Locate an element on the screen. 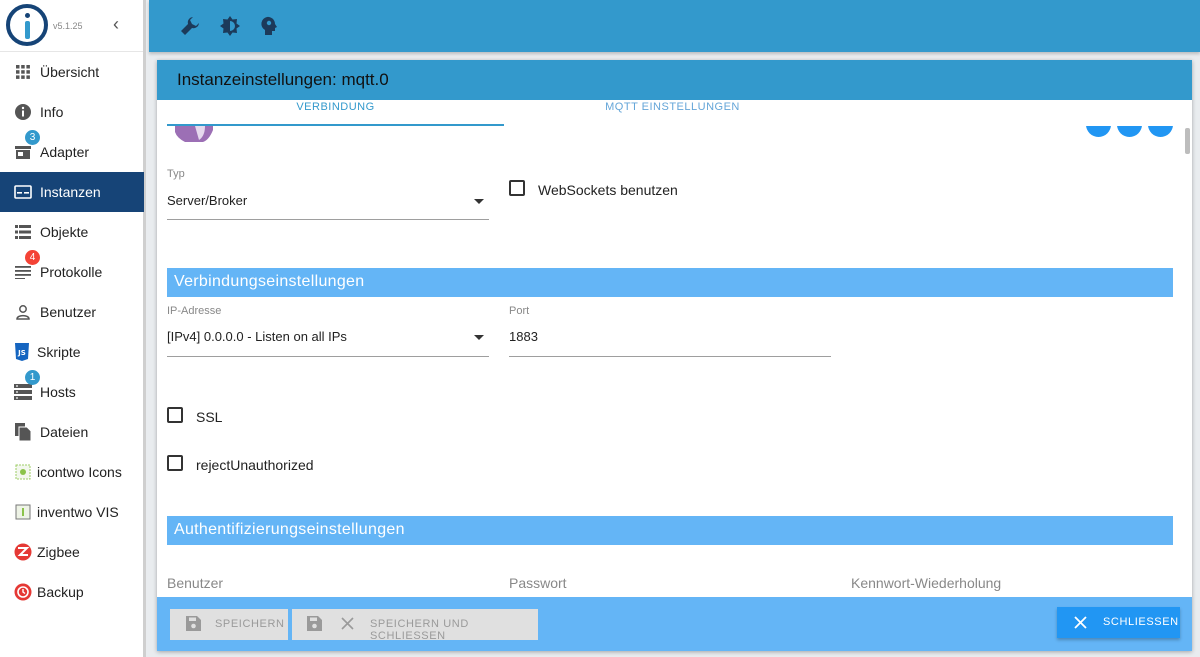 The height and width of the screenshot is (657, 1200). sidebar-item-objekte: Objekte is located at coordinates (72, 232).